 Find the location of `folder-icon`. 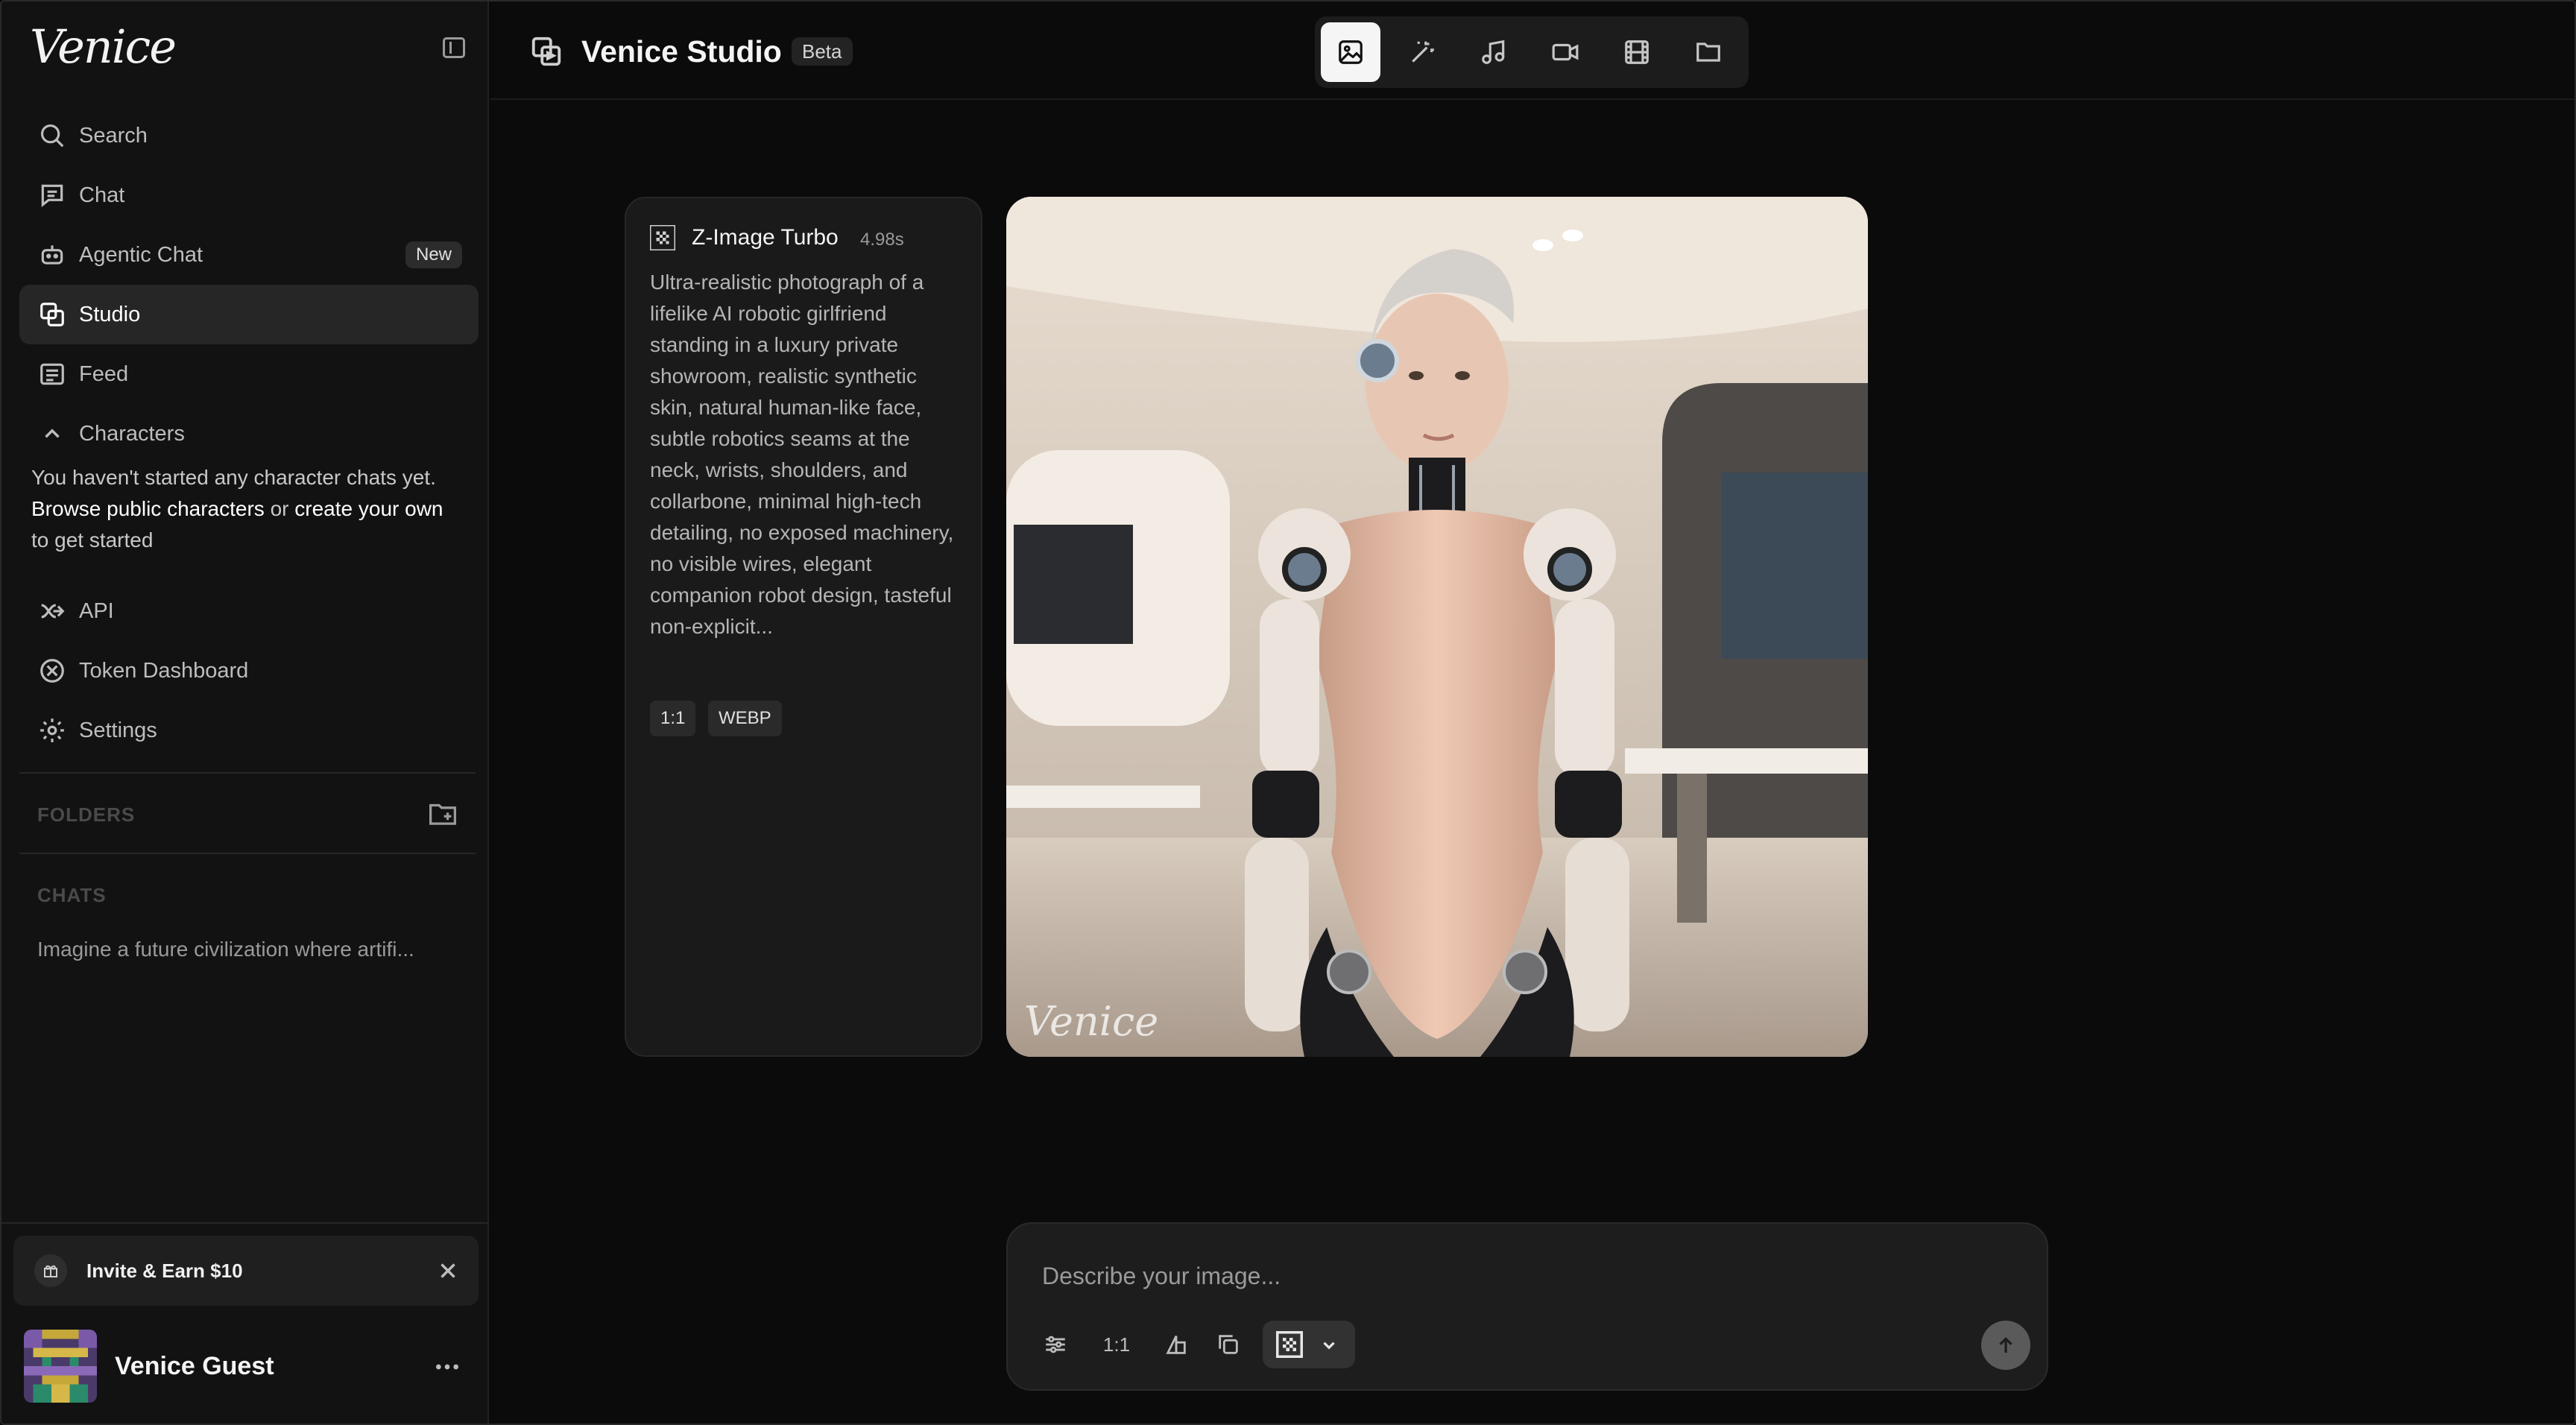

folder-icon is located at coordinates (1708, 52).